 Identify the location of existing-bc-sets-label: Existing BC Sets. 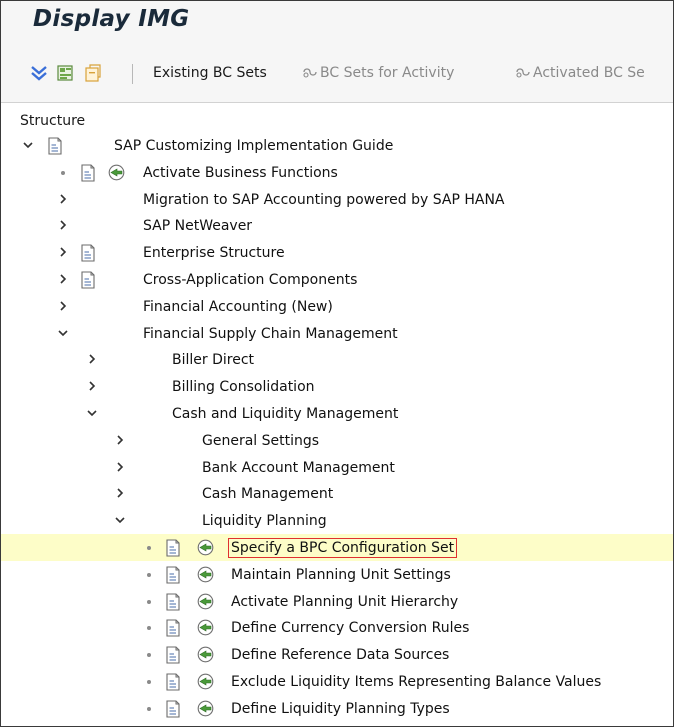
(210, 73).